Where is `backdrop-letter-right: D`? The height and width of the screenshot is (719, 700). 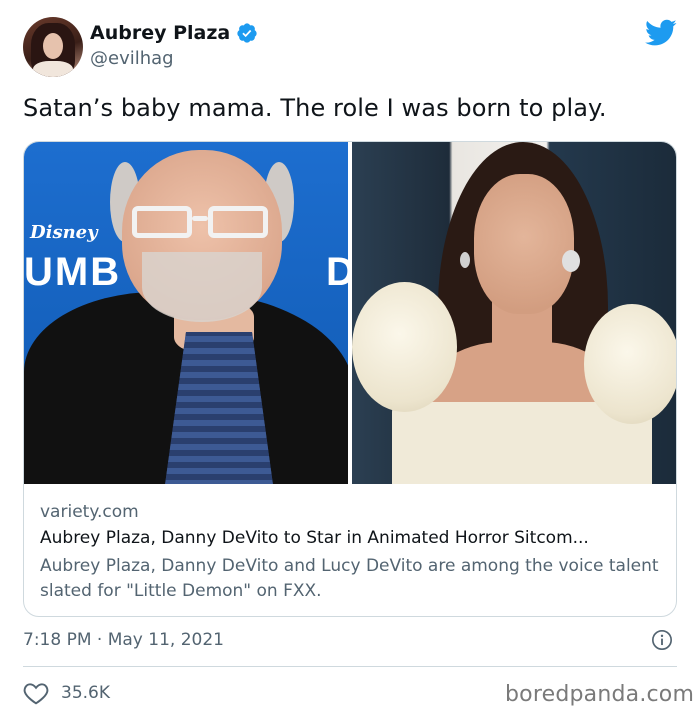 backdrop-letter-right: D is located at coordinates (337, 272).